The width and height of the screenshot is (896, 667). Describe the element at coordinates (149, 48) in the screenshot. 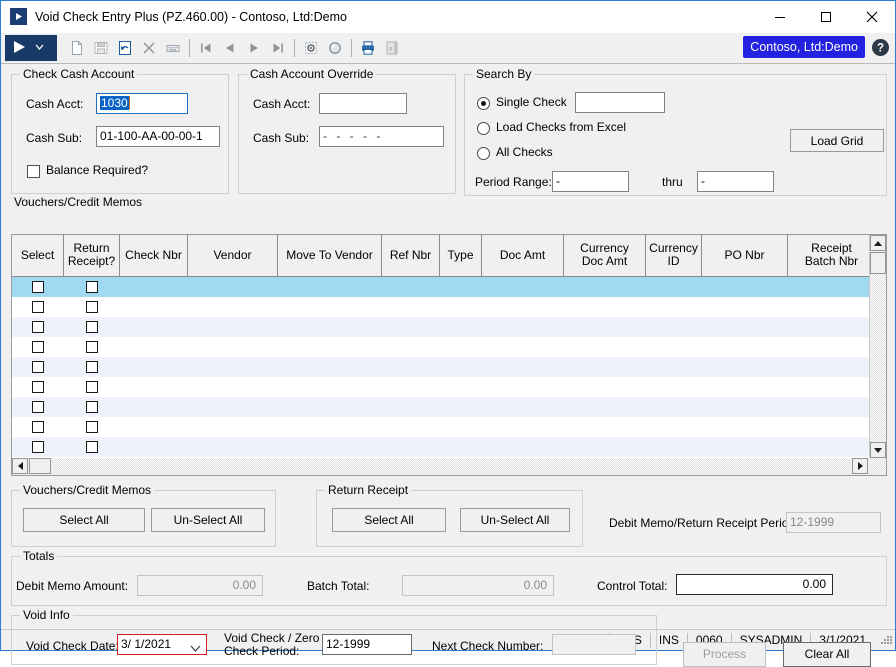

I see `delete-icon` at that location.